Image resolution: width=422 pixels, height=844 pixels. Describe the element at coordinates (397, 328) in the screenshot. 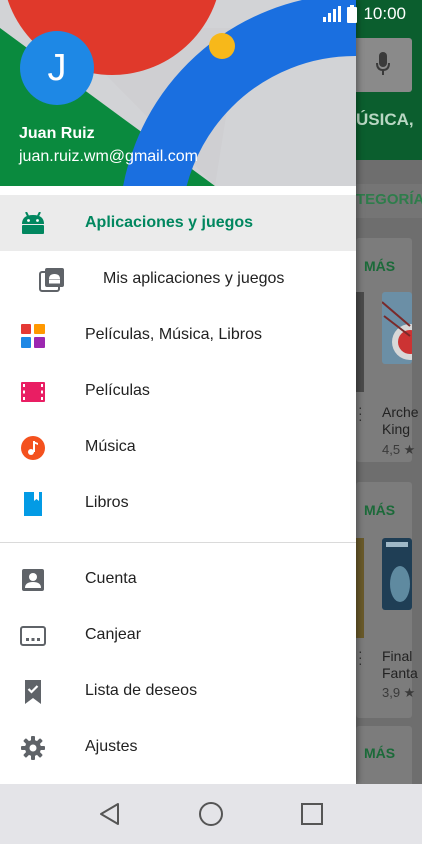

I see `app-thumbnail-archery` at that location.